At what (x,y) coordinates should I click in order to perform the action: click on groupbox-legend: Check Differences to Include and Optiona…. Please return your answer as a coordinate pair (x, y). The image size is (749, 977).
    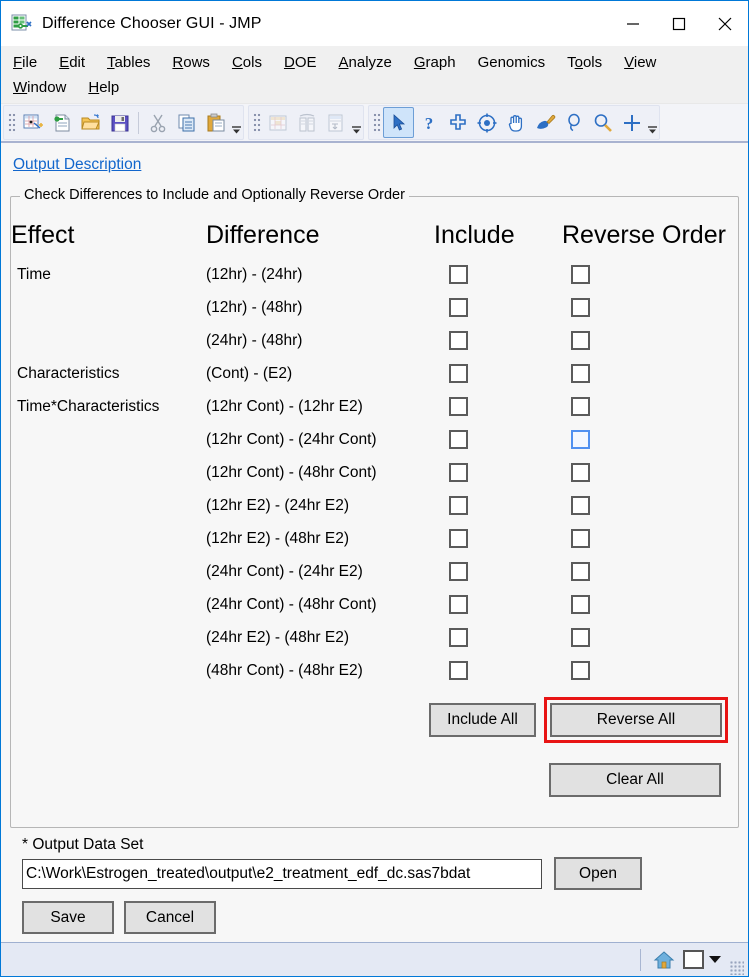
    Looking at the image, I should click on (214, 195).